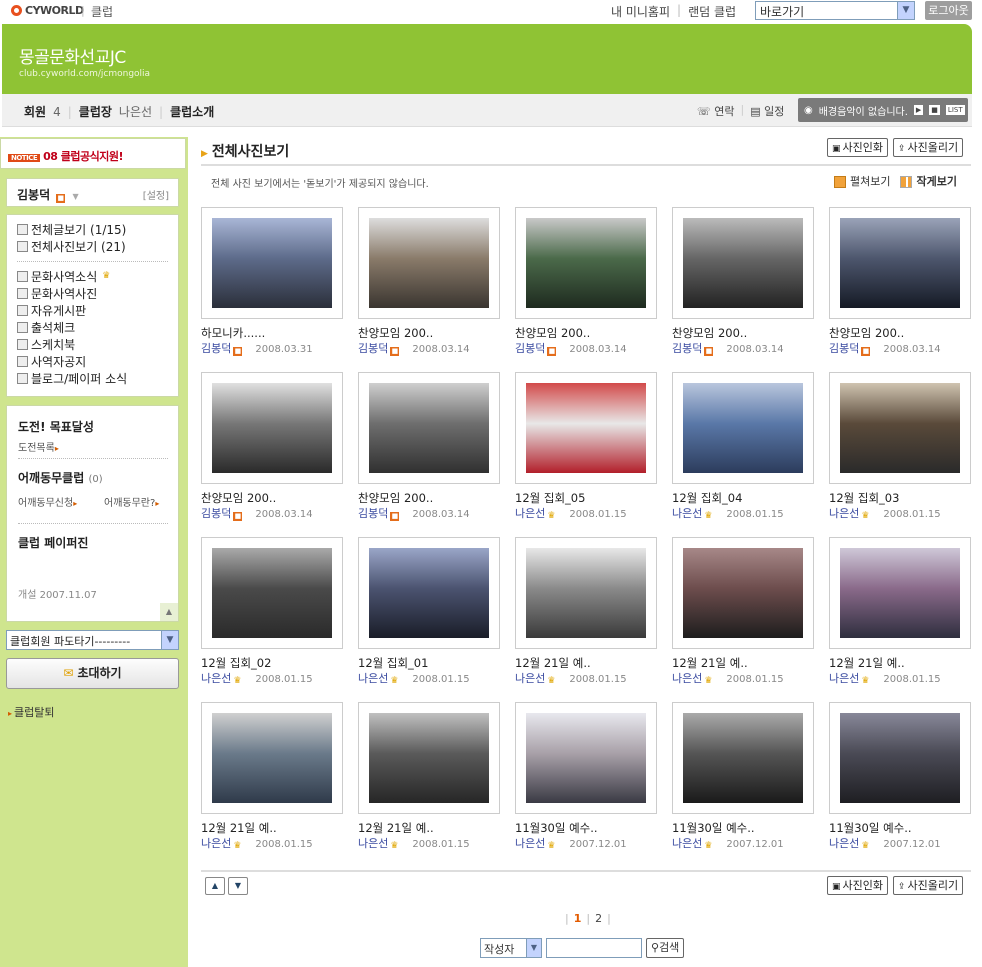 The width and height of the screenshot is (982, 967). I want to click on my-minihompy-link: 내 미니홈피, so click(640, 11).